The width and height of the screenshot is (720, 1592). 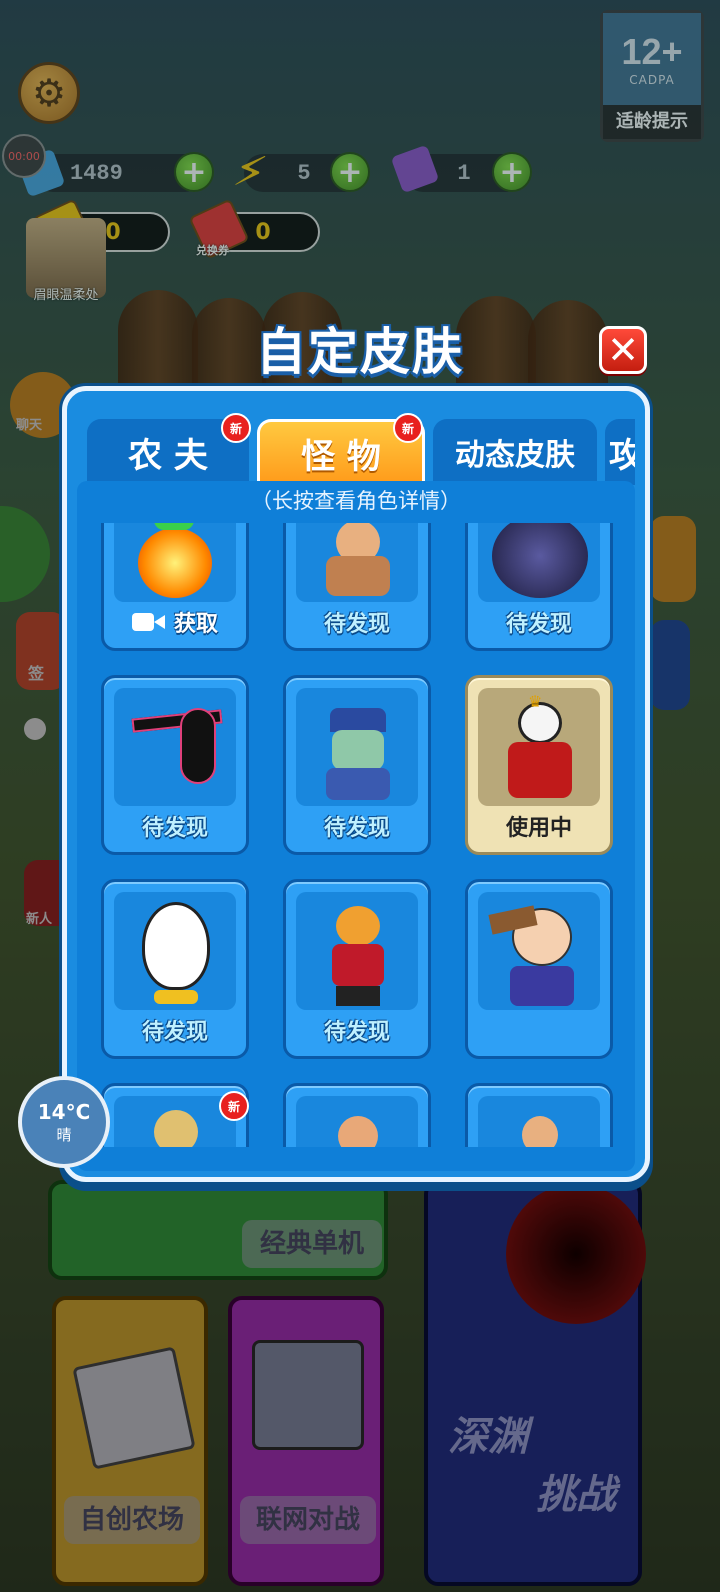 What do you see at coordinates (66, 295) in the screenshot?
I see `avatar-name: 眉眼温柔处` at bounding box center [66, 295].